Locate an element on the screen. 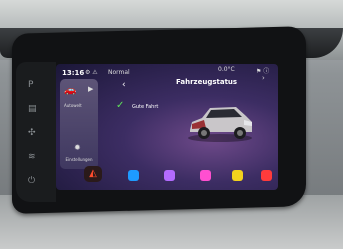 Image resolution: width=343 pixels, height=249 pixels. power-icon: ⏻ is located at coordinates (31, 181).